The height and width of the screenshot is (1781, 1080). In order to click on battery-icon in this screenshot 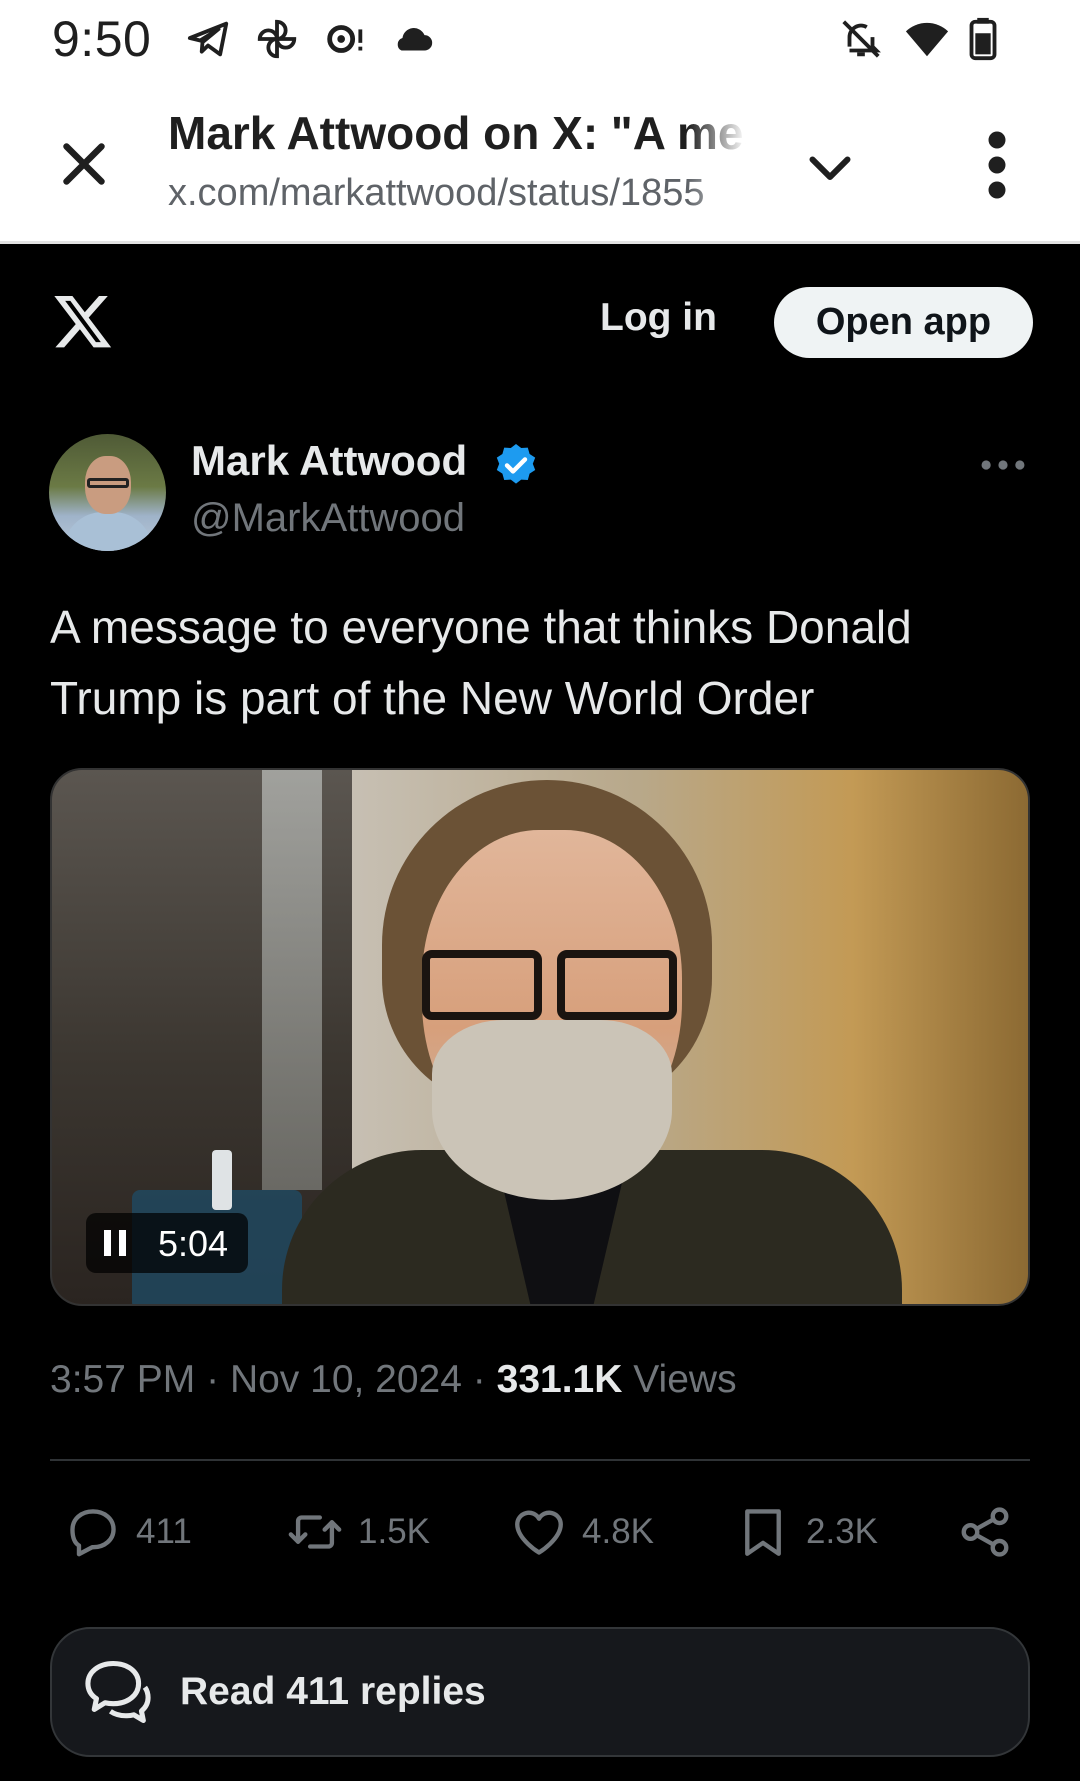, I will do `click(983, 39)`.